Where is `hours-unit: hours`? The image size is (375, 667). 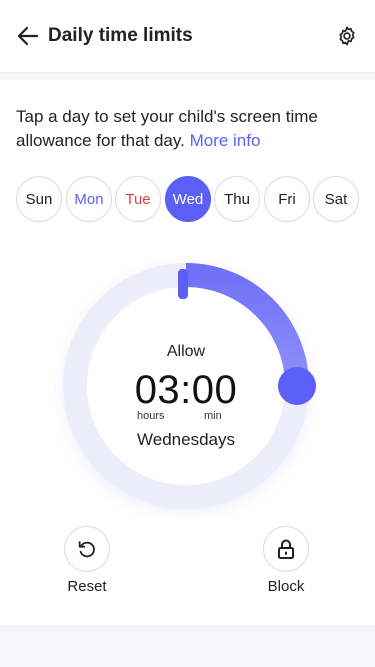
hours-unit: hours is located at coordinates (151, 416).